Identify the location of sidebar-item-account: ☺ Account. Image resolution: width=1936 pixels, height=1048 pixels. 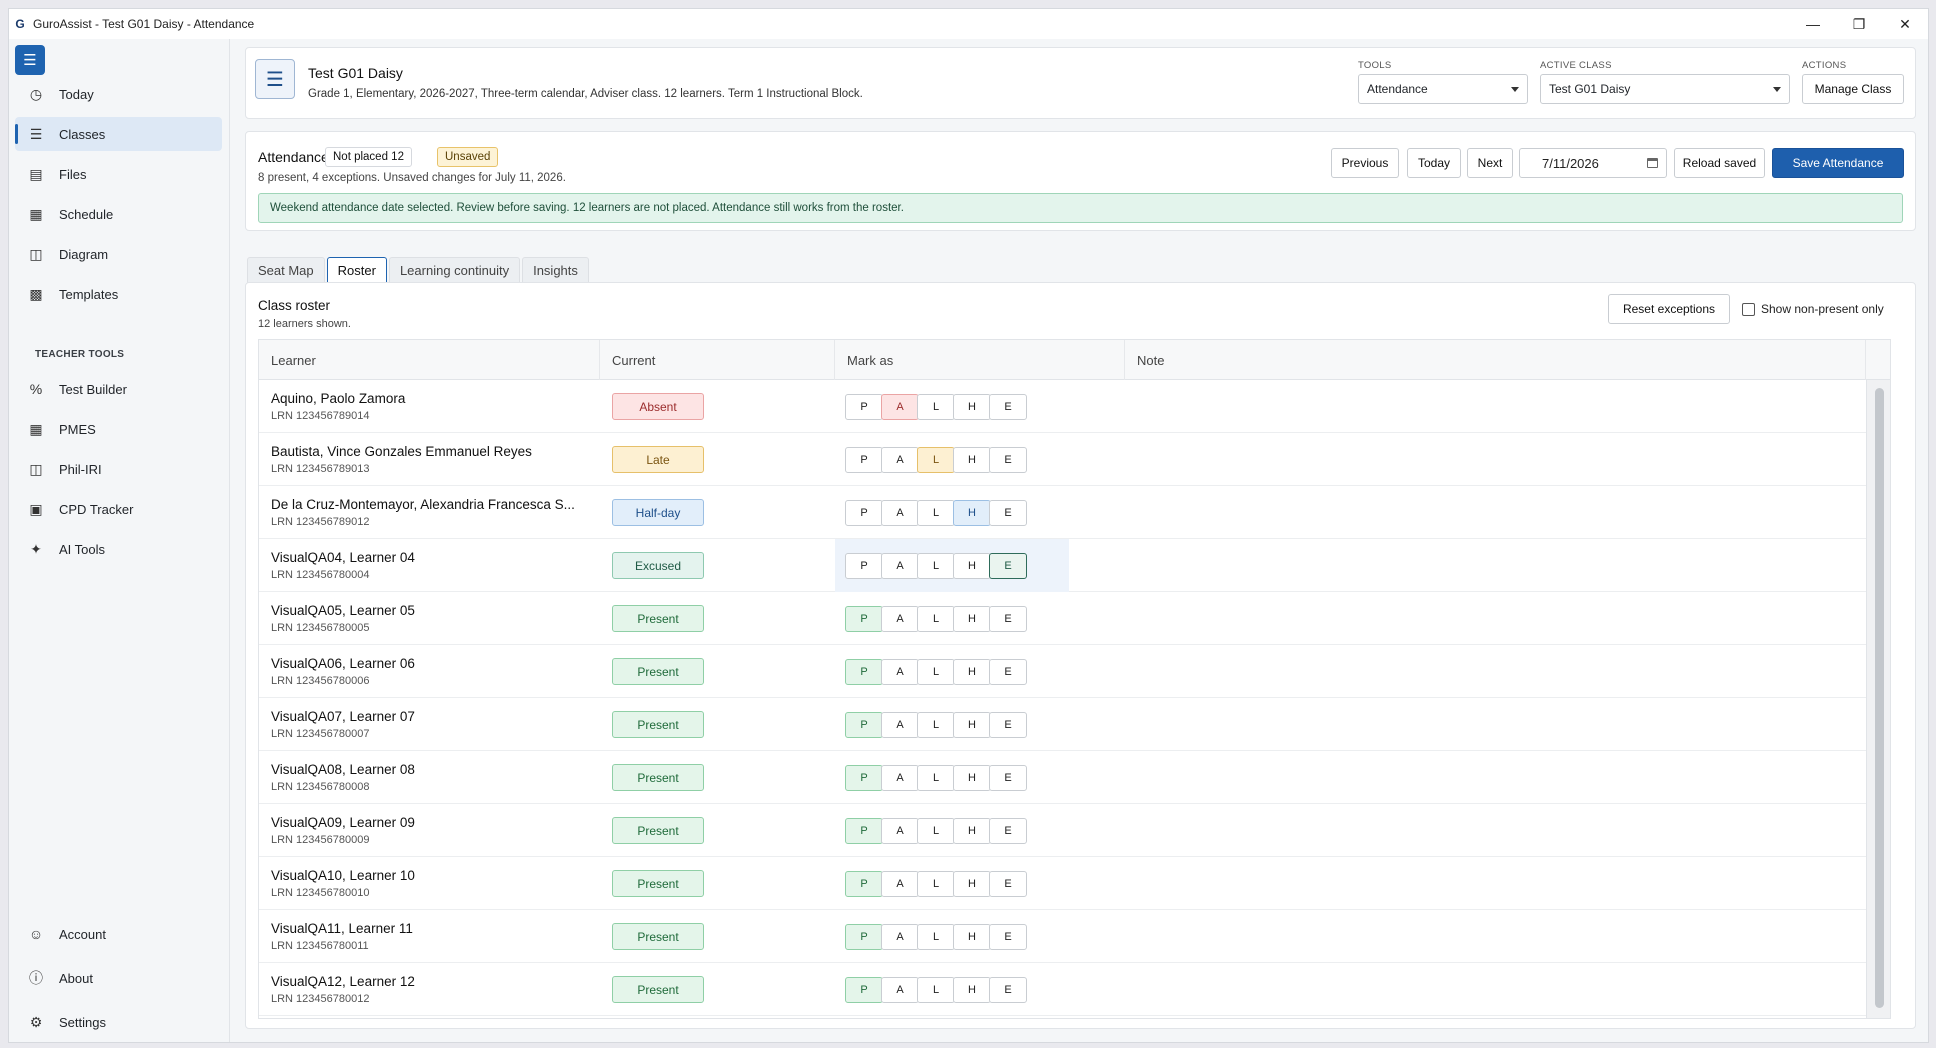
(118, 934).